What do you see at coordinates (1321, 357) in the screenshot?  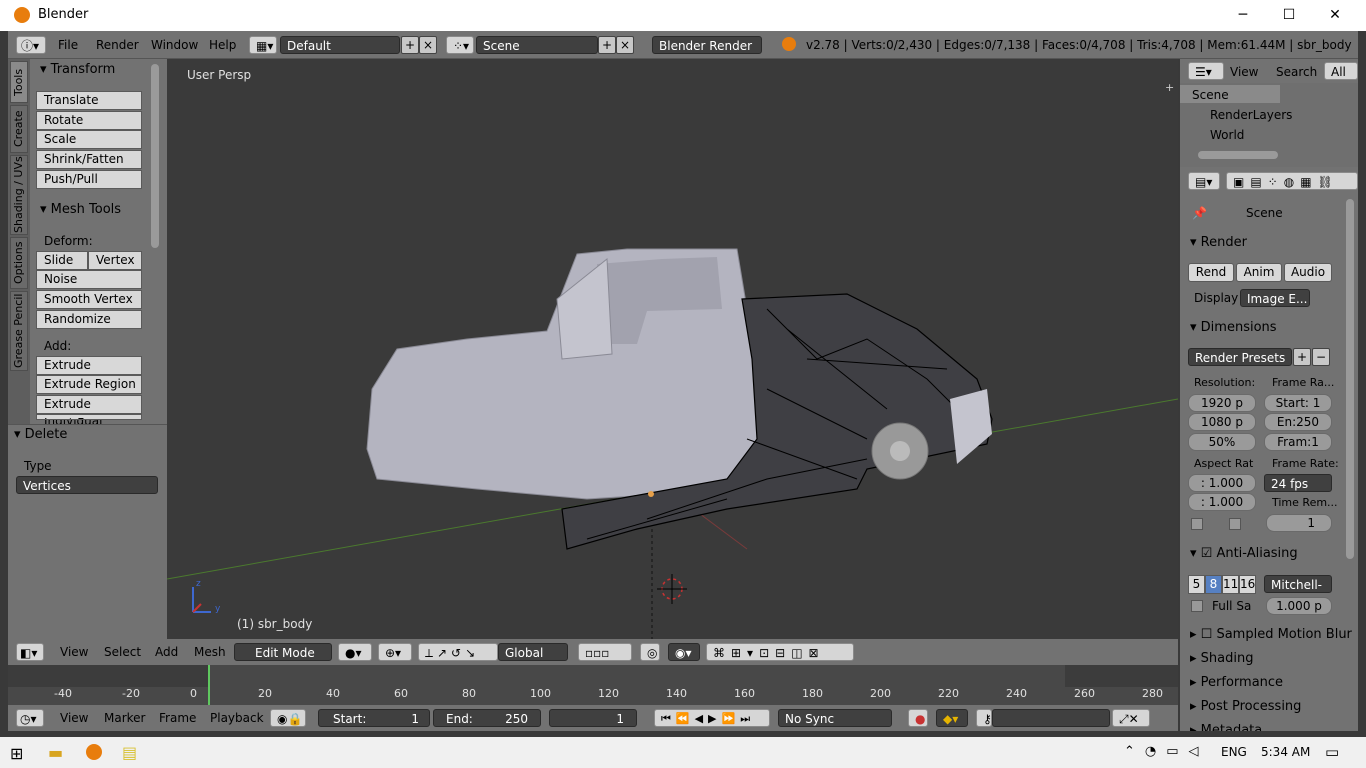 I see `remove-preset-icon: −` at bounding box center [1321, 357].